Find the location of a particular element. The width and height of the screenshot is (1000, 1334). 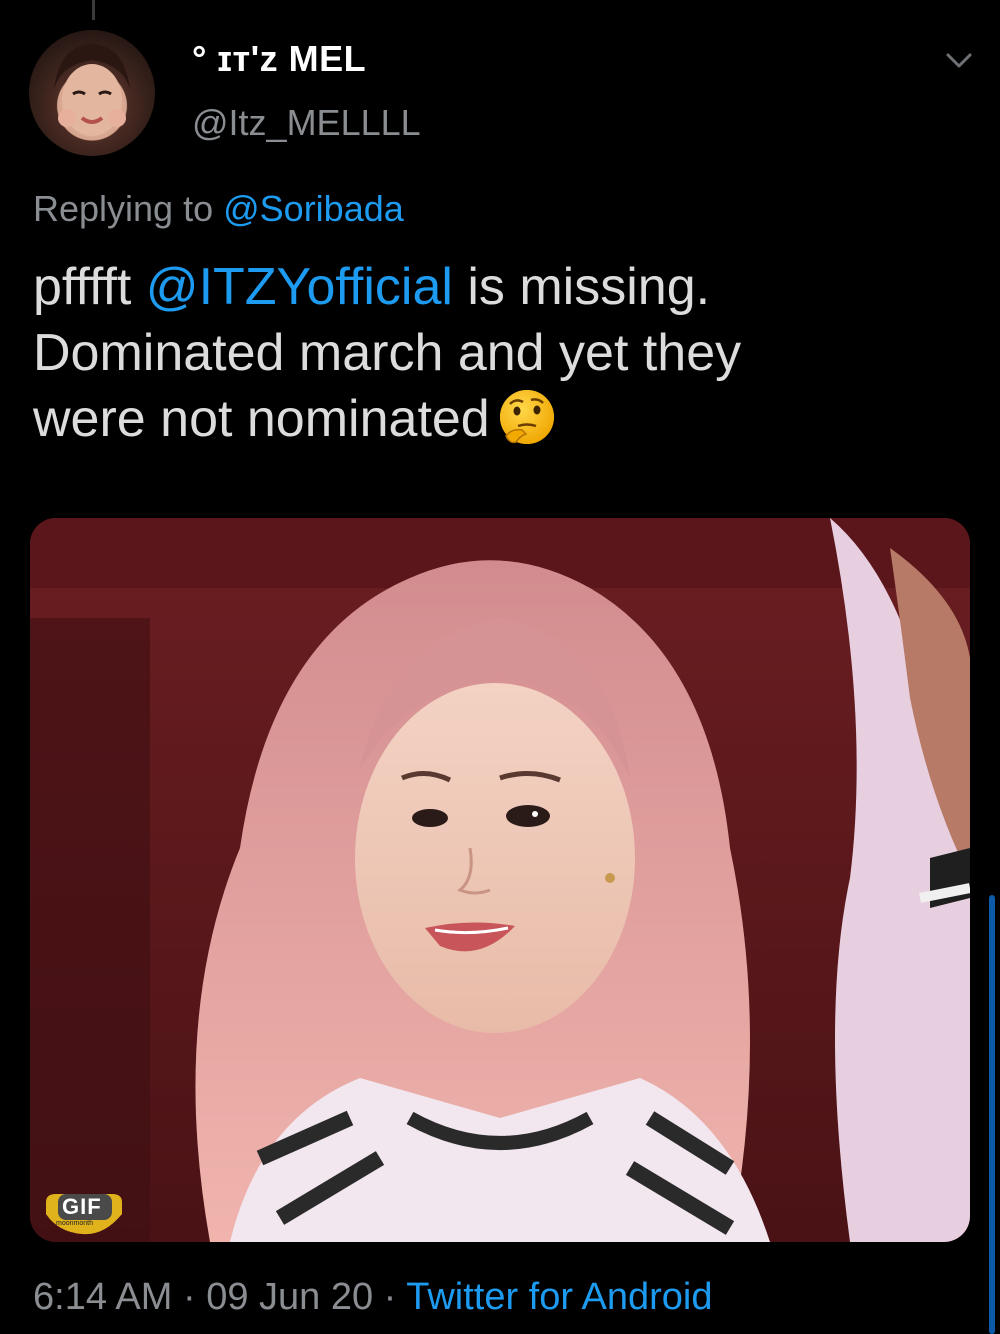

user-handle: @Itz_MELLLL is located at coordinates (306, 123).